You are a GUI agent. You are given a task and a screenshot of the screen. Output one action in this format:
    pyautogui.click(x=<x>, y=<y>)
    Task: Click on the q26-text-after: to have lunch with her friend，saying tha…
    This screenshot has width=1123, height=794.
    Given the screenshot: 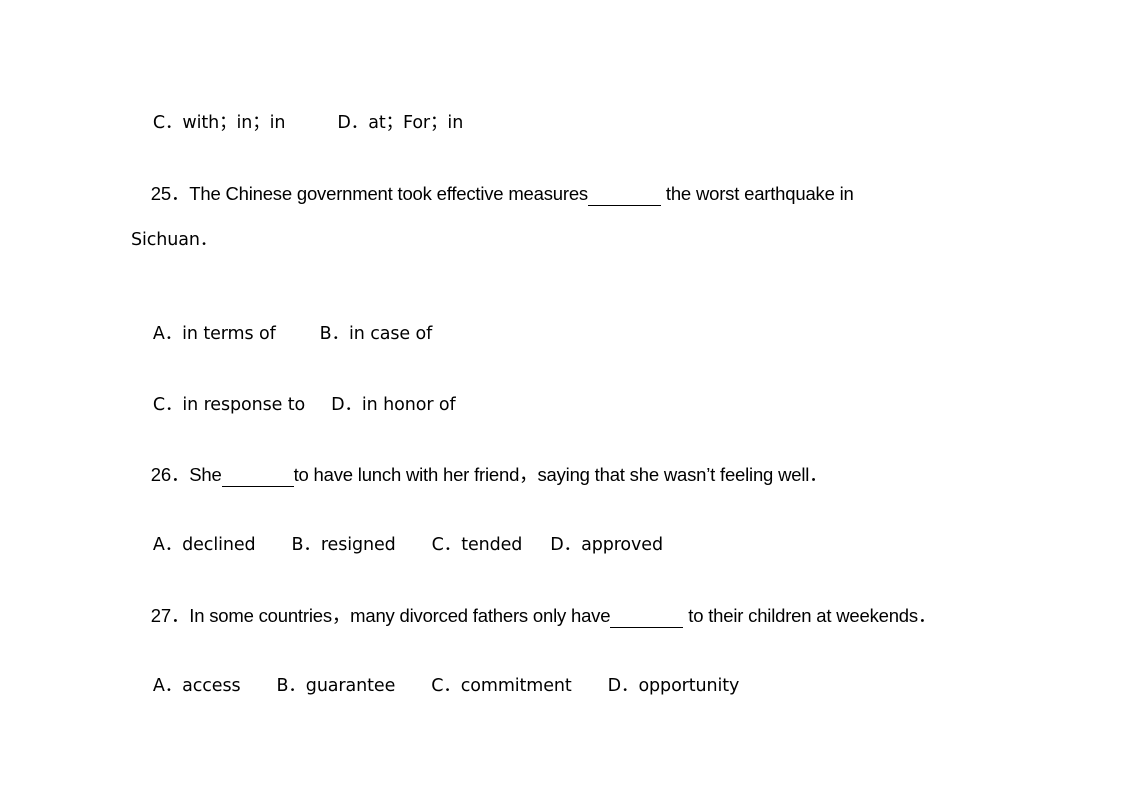 What is the action you would take?
    pyautogui.click(x=560, y=474)
    